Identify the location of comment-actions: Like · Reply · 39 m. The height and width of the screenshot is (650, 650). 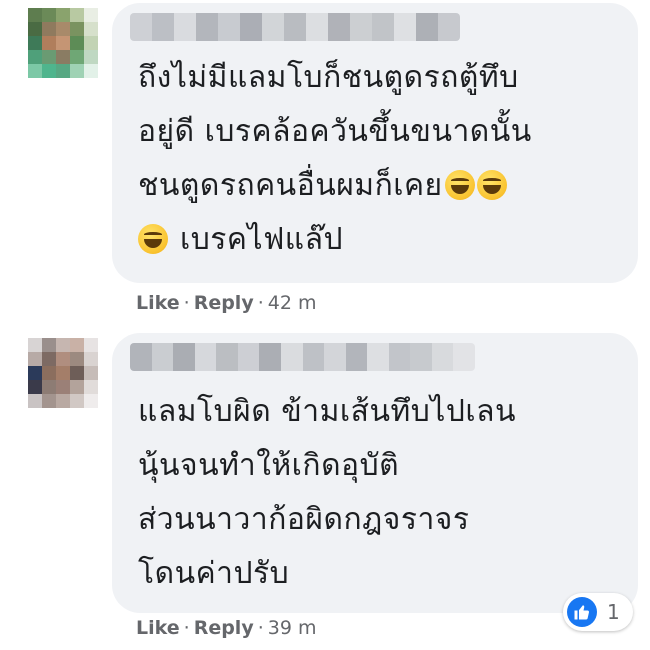
(226, 628).